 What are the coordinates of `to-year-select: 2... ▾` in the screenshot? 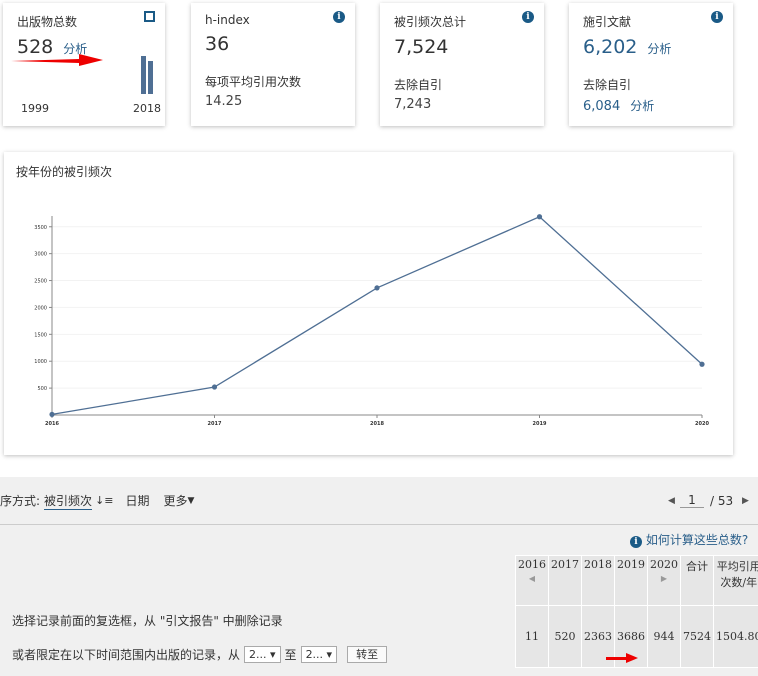 It's located at (319, 654).